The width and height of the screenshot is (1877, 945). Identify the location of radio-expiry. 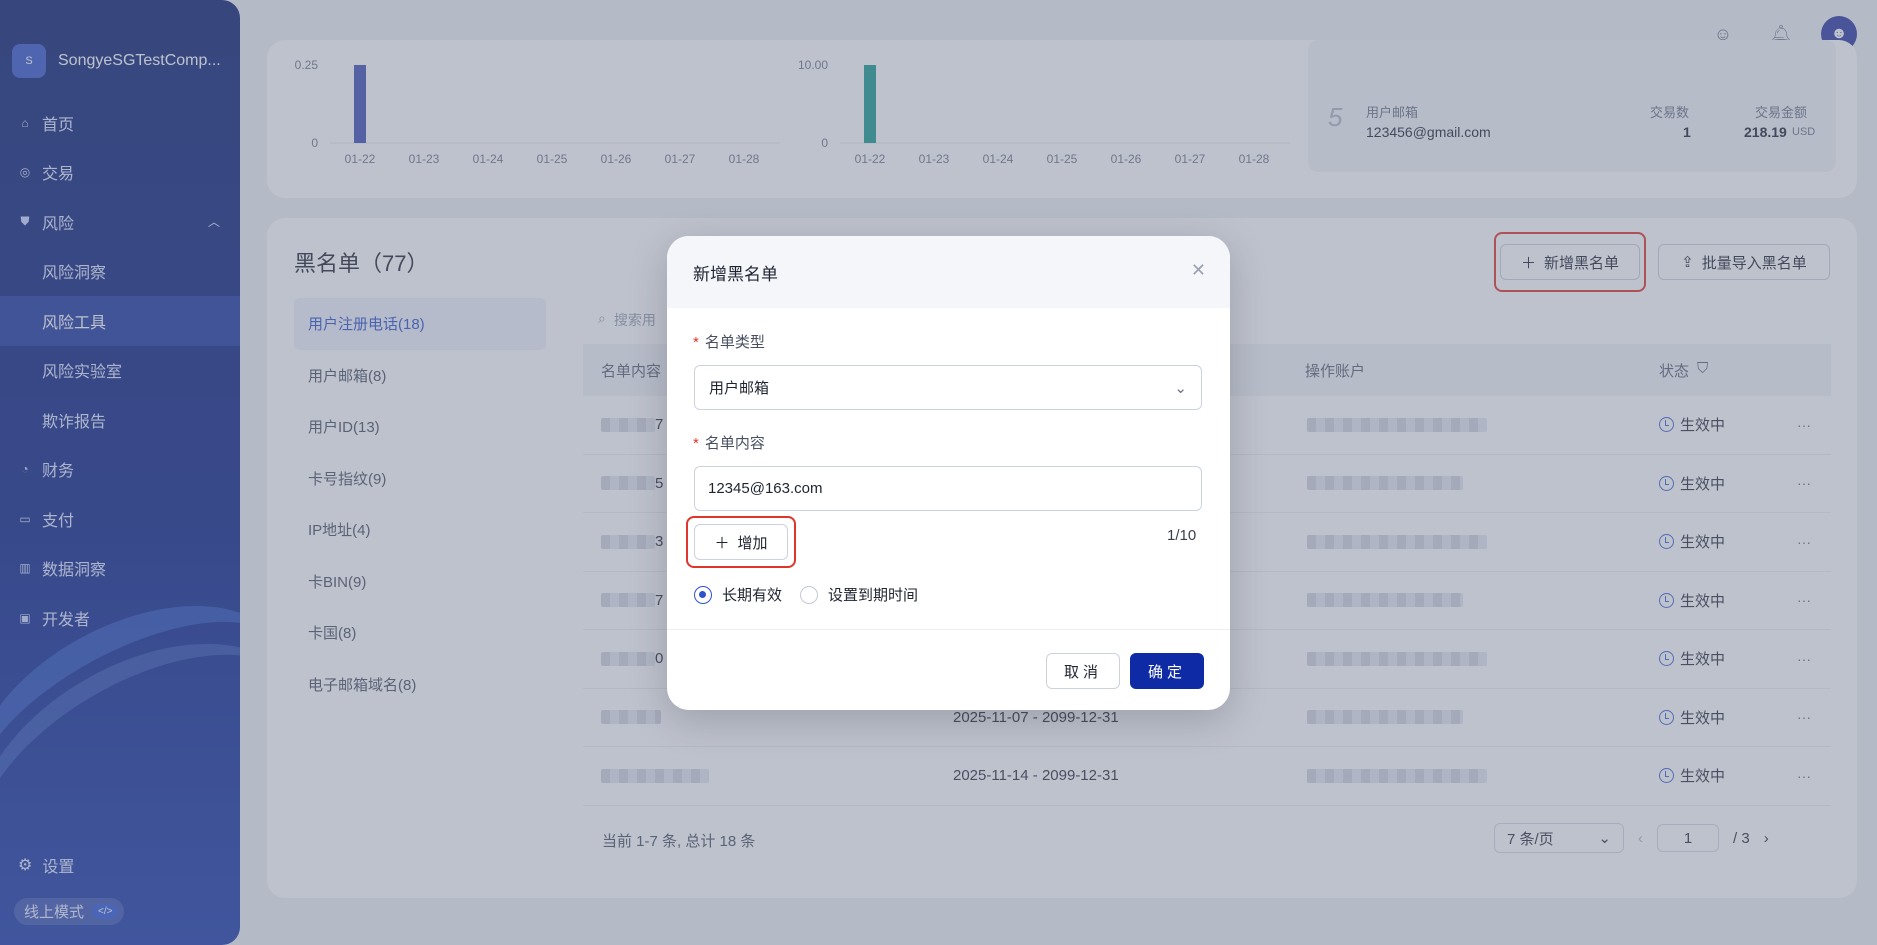
(809, 594).